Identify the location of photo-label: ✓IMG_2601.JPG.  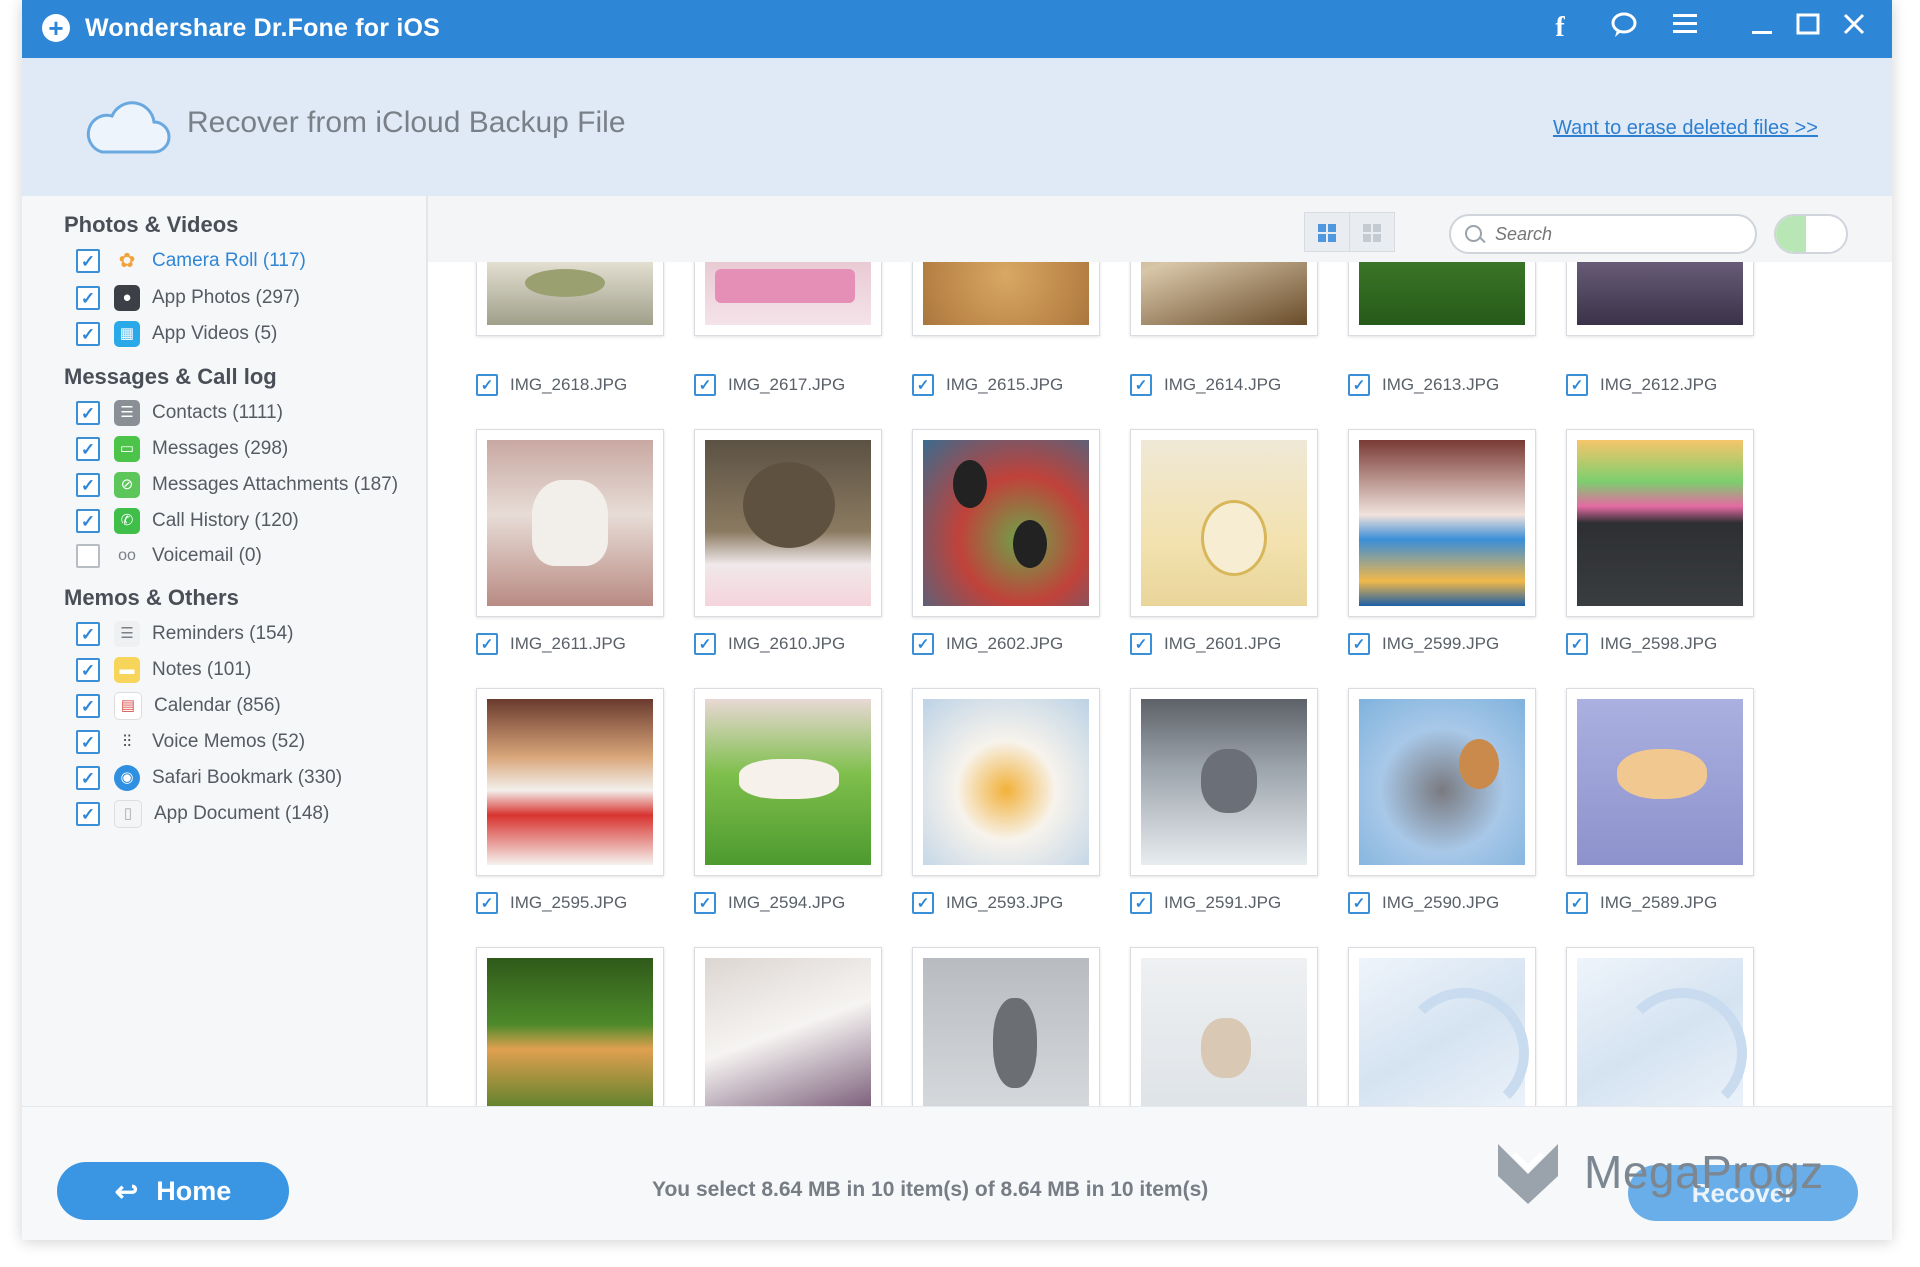
(1205, 644).